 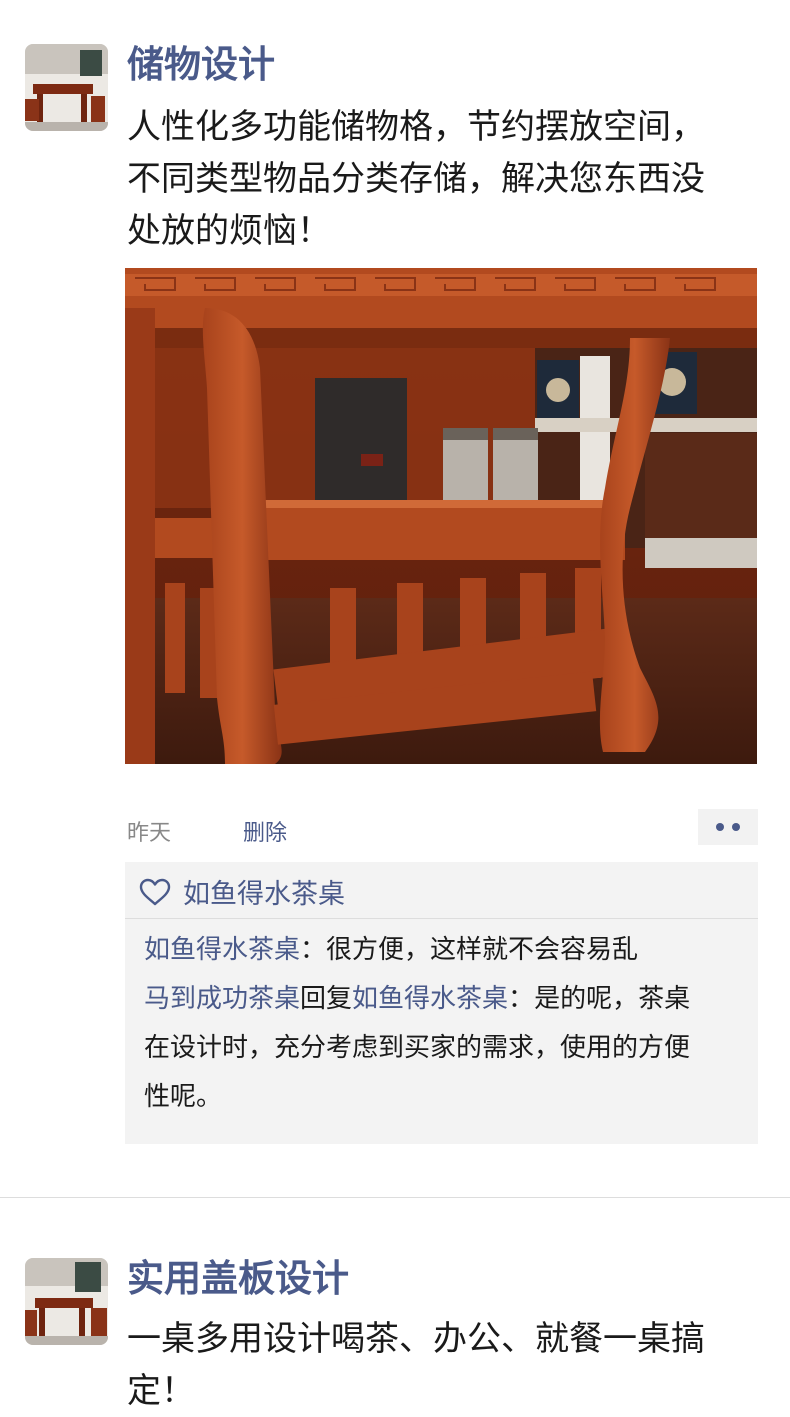 What do you see at coordinates (149, 833) in the screenshot?
I see `post-time: 昨天` at bounding box center [149, 833].